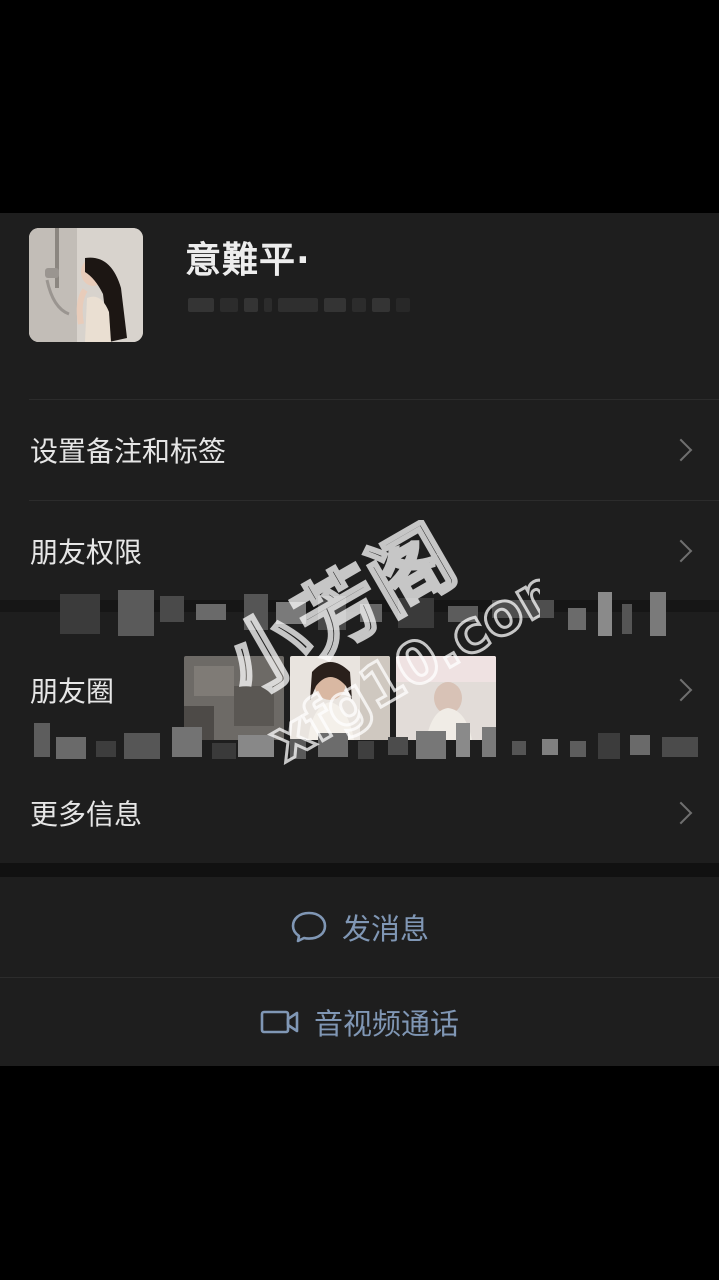 The width and height of the screenshot is (719, 1280). I want to click on more-info-row: 更多信息, so click(359, 813).